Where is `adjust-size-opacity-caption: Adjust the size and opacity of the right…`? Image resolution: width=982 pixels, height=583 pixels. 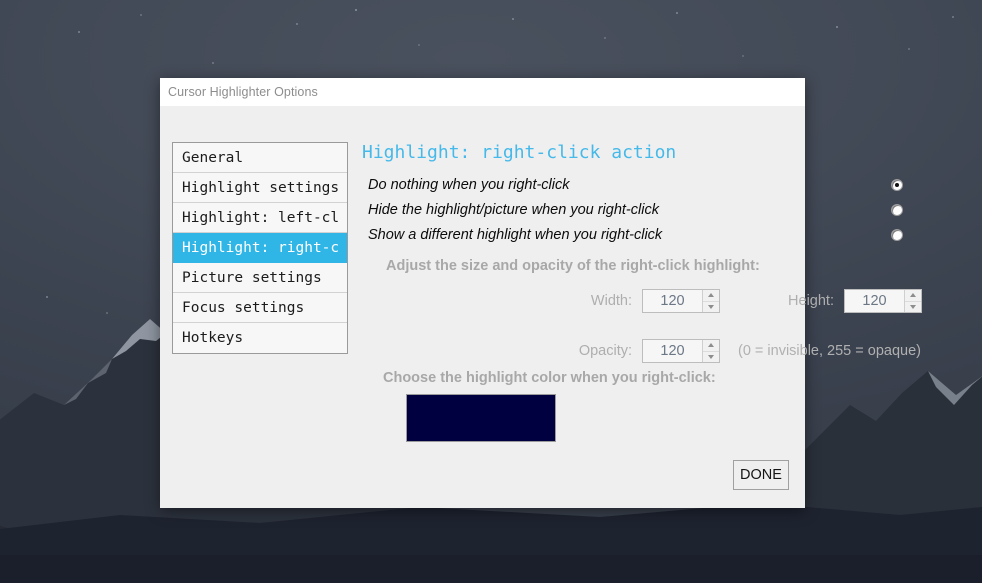 adjust-size-opacity-caption: Adjust the size and opacity of the right… is located at coordinates (573, 266).